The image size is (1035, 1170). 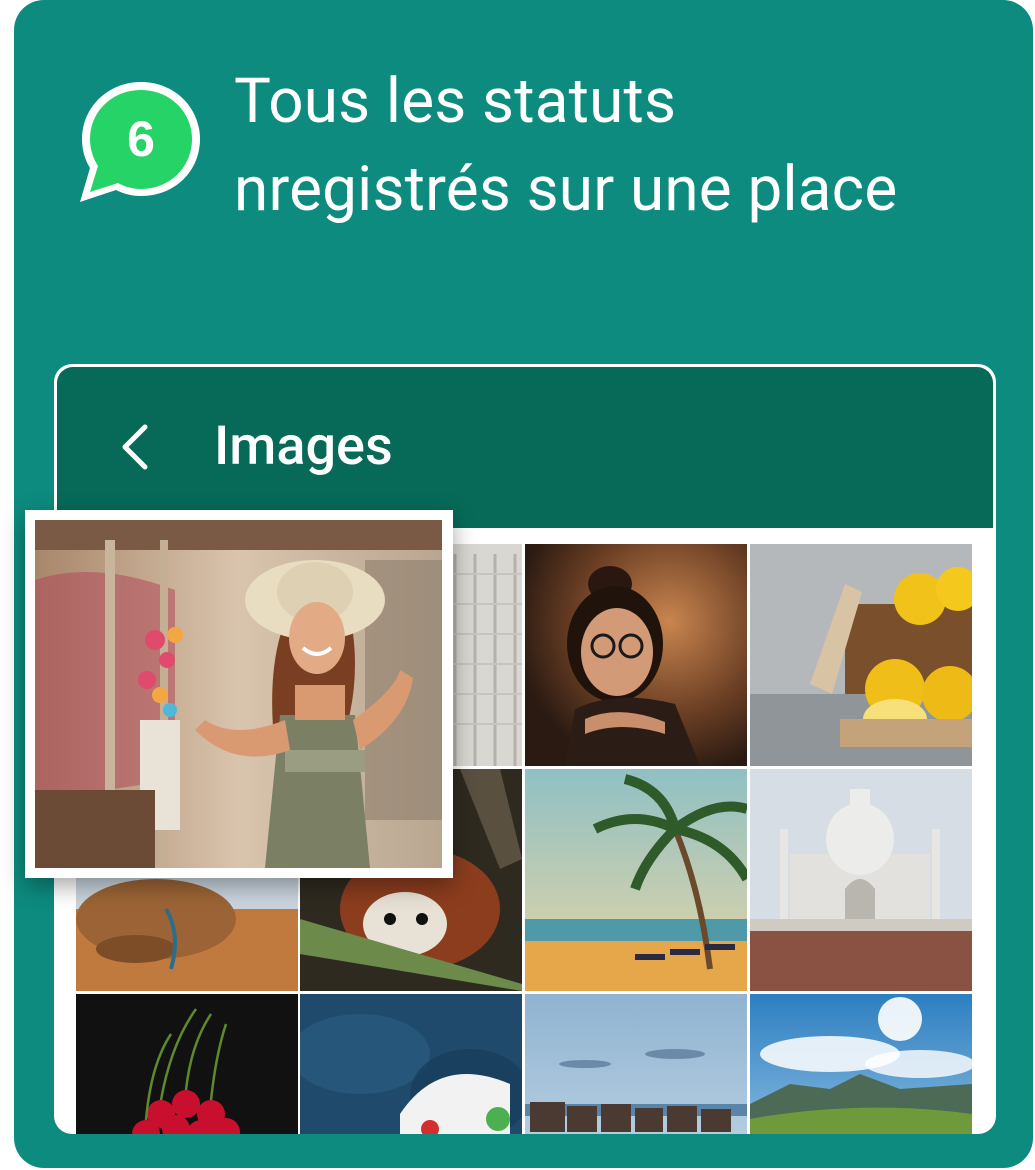 What do you see at coordinates (455, 101) in the screenshot?
I see `headline-line-1: Tous les statuts` at bounding box center [455, 101].